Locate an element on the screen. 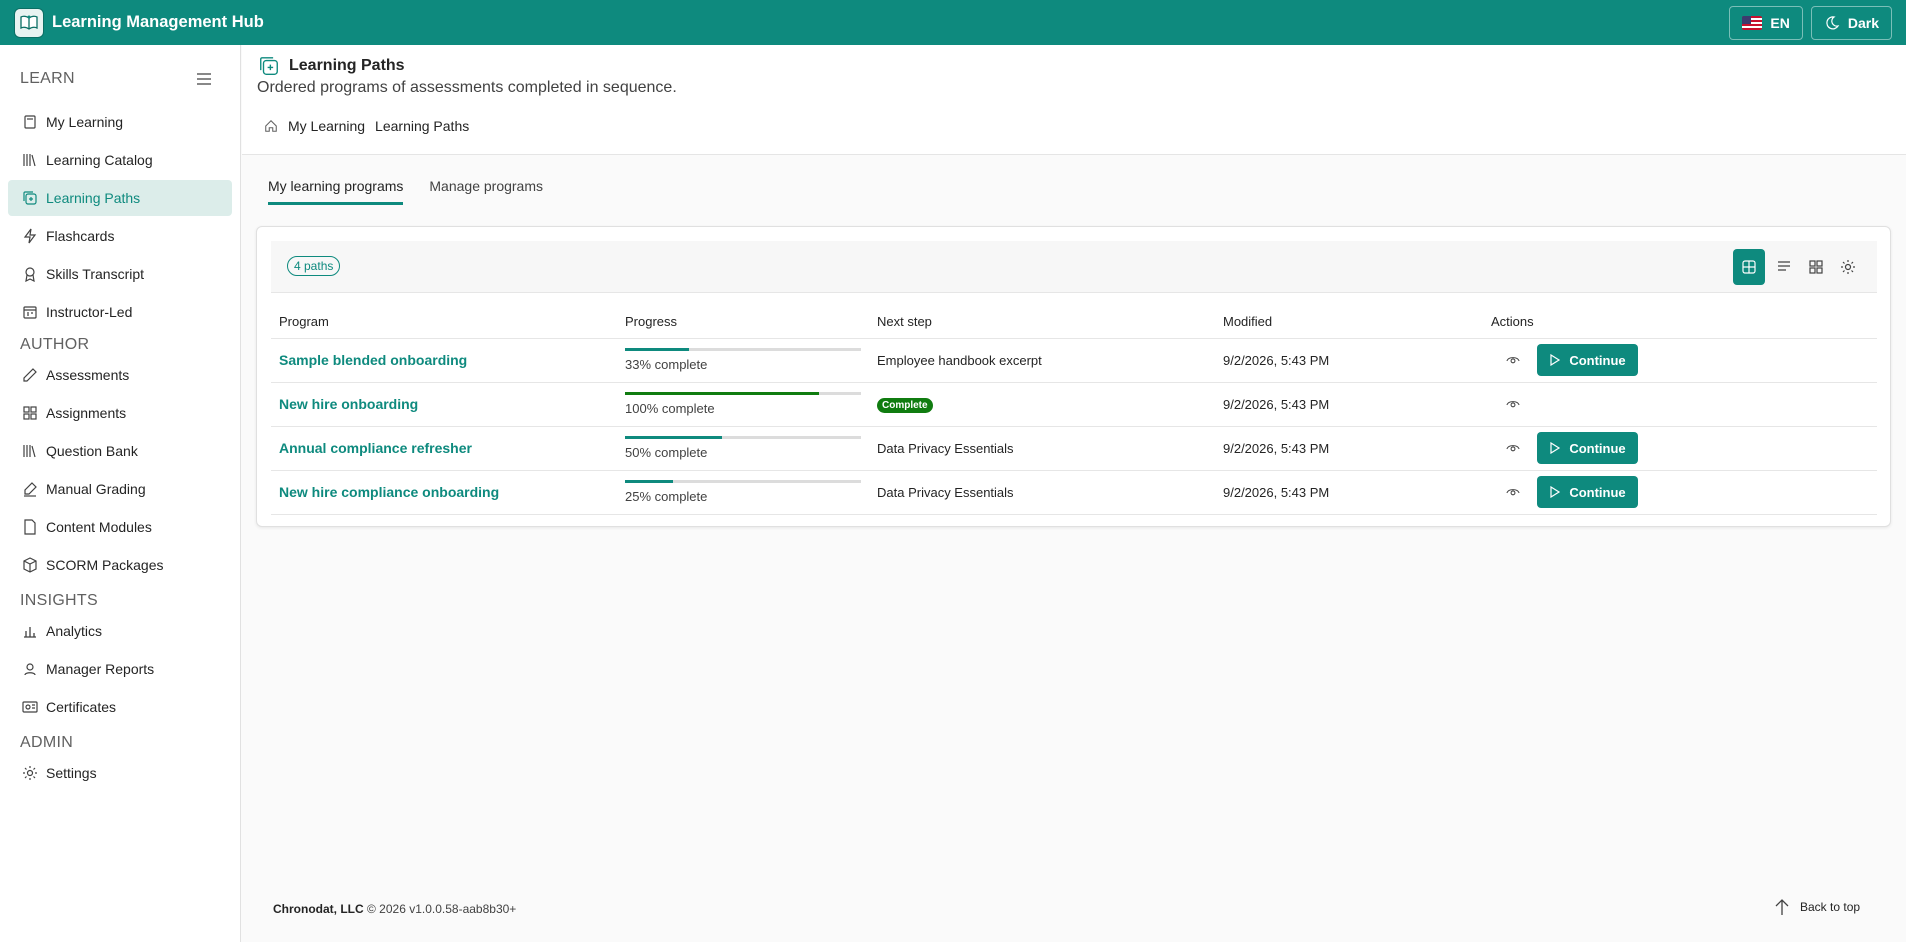 The width and height of the screenshot is (1906, 942). footer-version: v1.0.0.58-aab8b30+ is located at coordinates (463, 909).